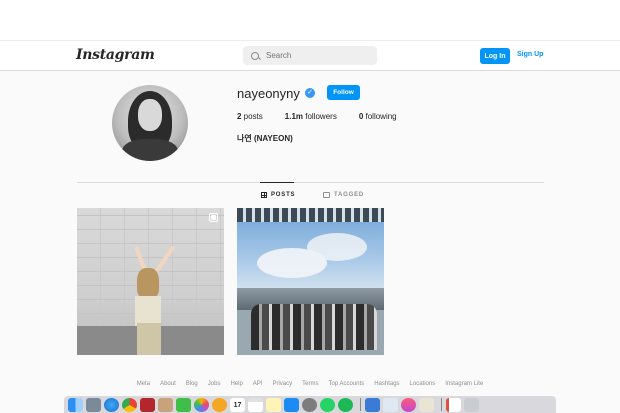  I want to click on multiple-photos-icon, so click(213, 217).